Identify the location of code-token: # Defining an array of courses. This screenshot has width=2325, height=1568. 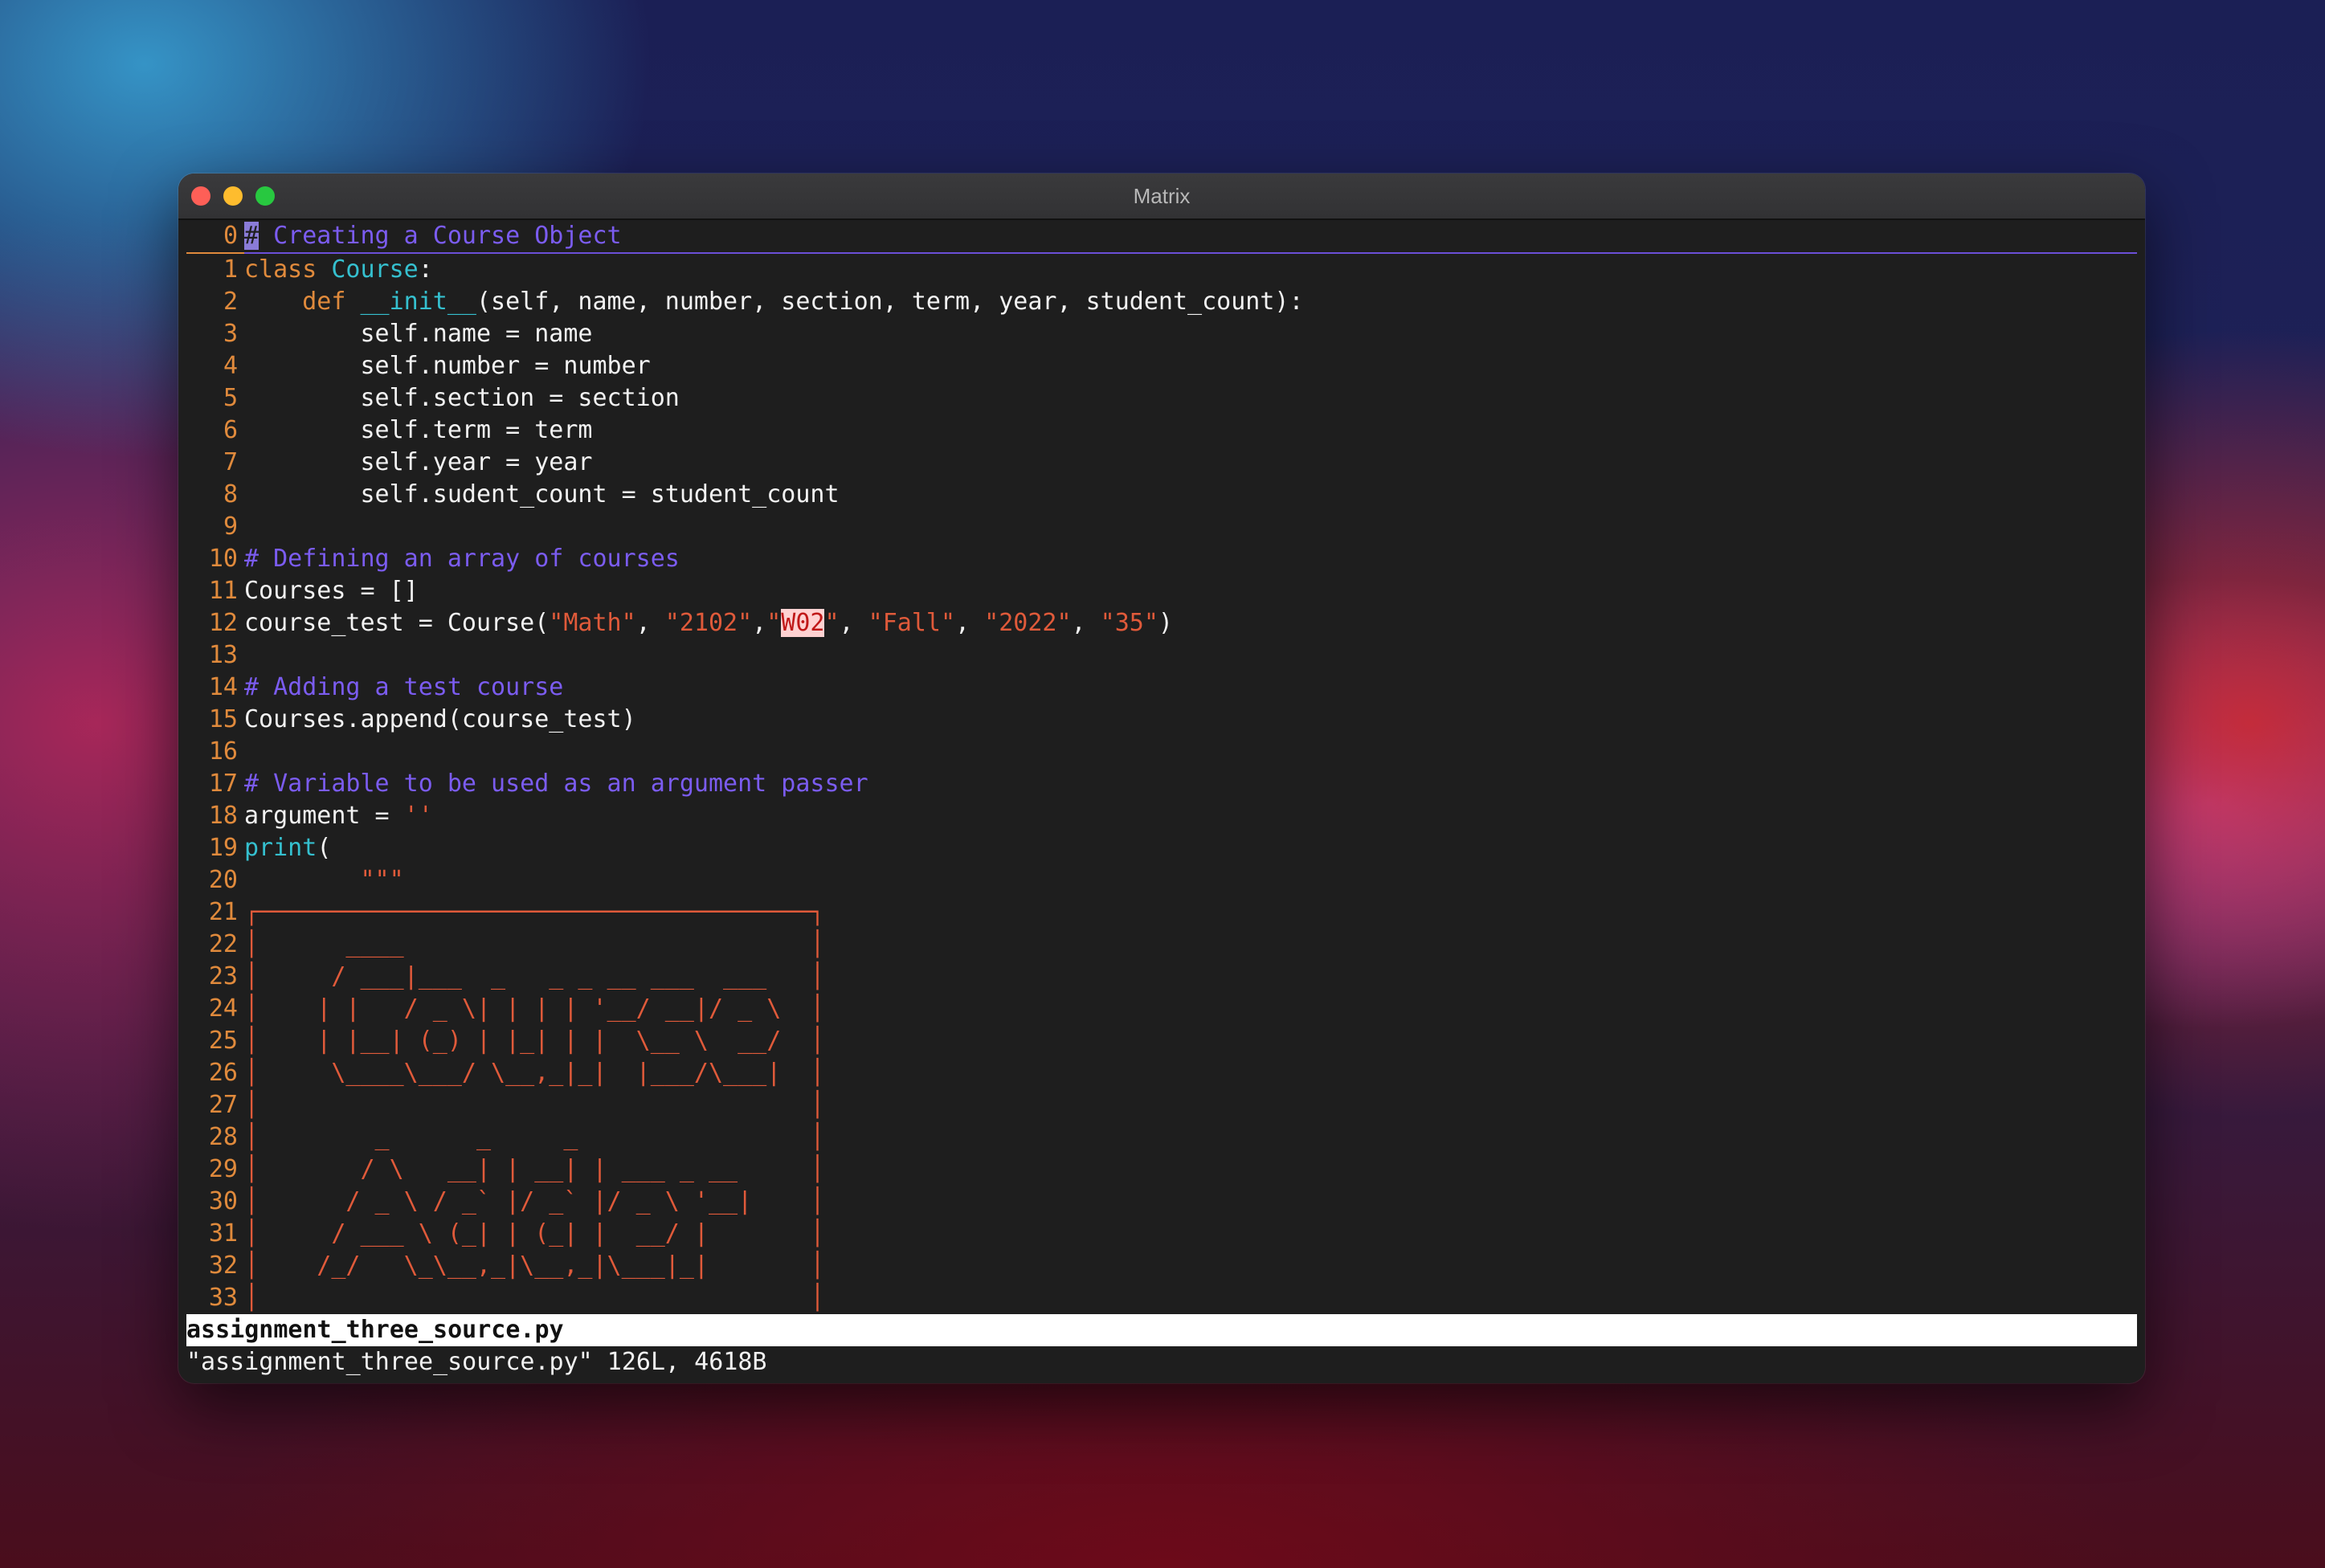
(462, 559).